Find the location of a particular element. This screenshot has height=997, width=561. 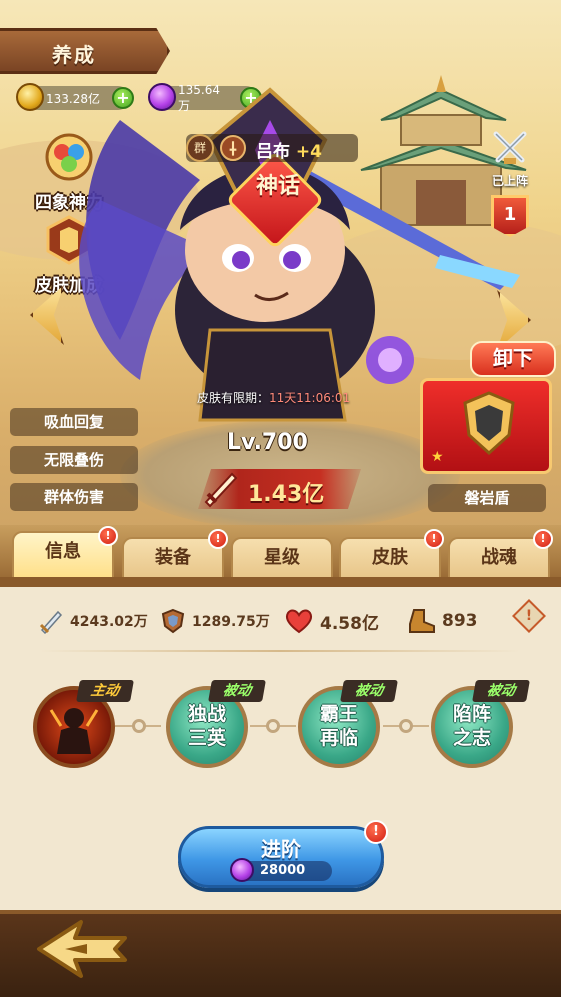

rock-shield-icon is located at coordinates (489, 423).